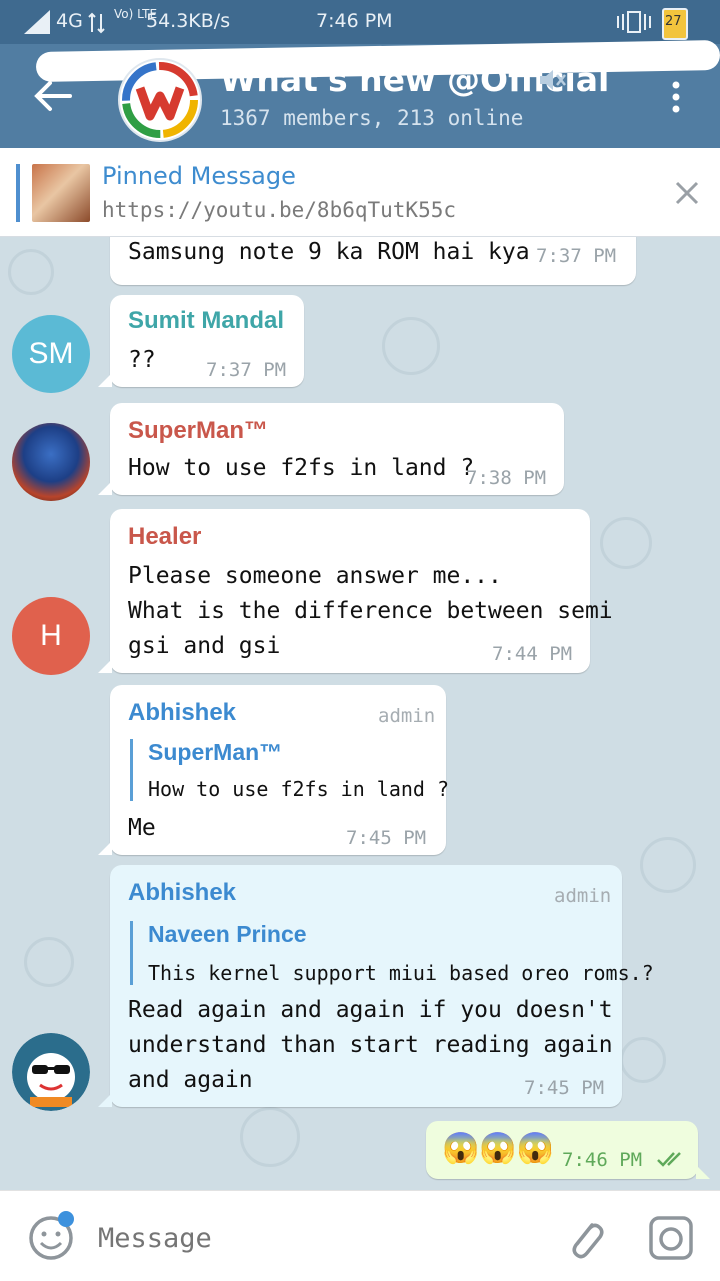  I want to click on pinned-accent-bar, so click(18, 193).